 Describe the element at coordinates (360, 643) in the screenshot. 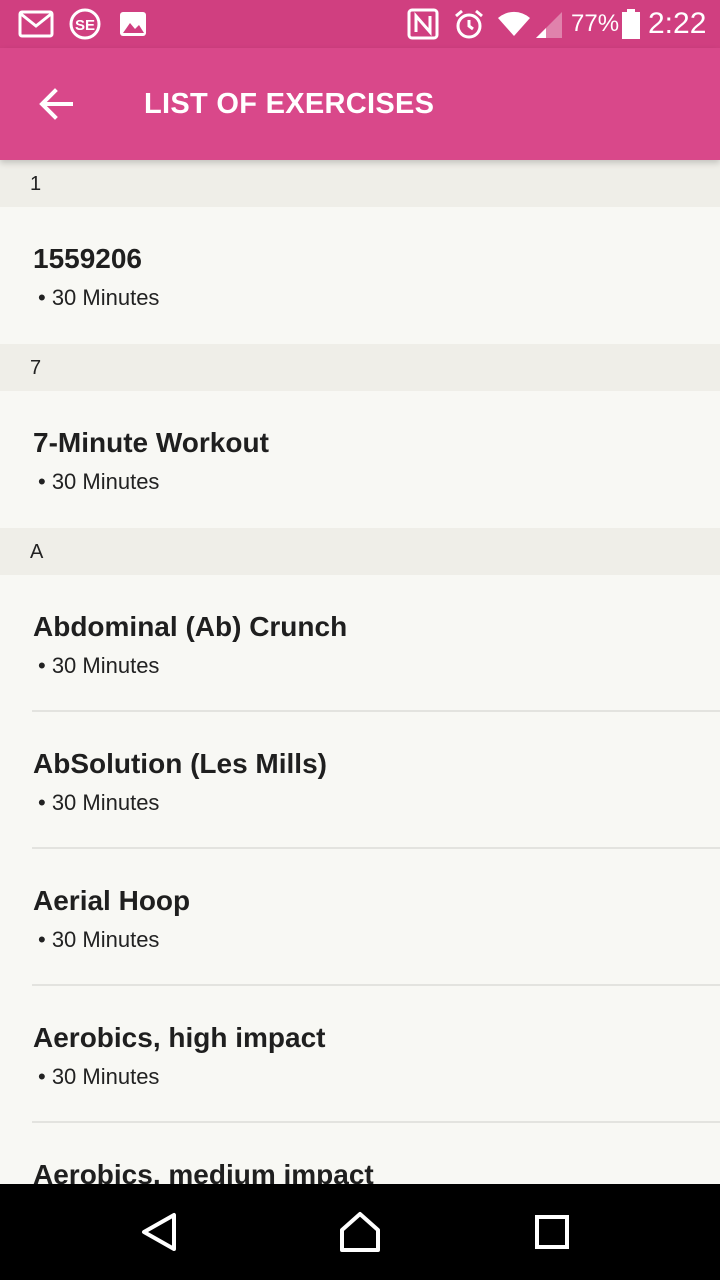

I see `list-item: Abdominal (Ab) Crunch • 30 Minutes` at that location.